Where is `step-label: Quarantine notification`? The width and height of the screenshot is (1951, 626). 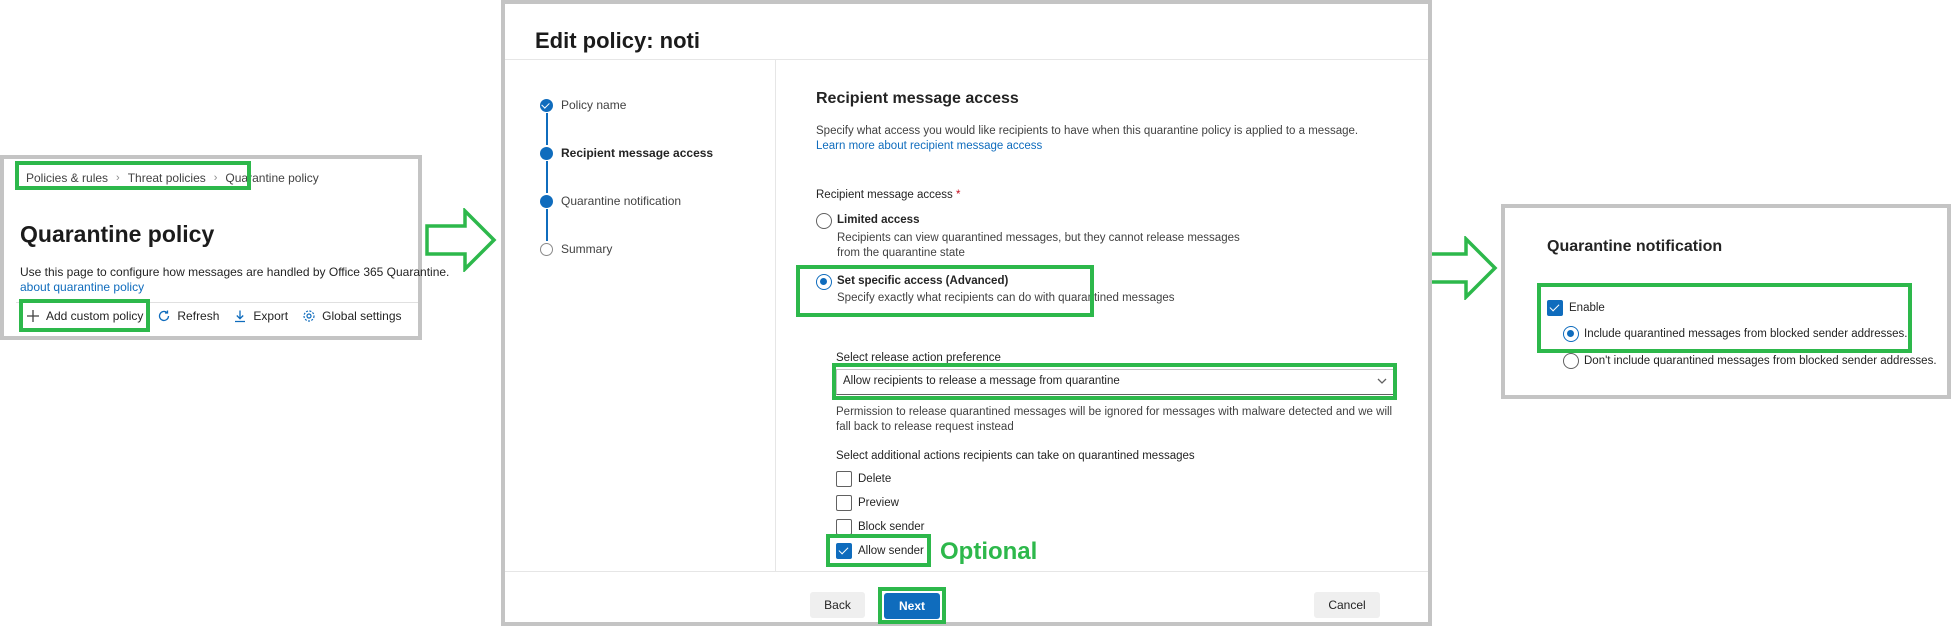 step-label: Quarantine notification is located at coordinates (621, 201).